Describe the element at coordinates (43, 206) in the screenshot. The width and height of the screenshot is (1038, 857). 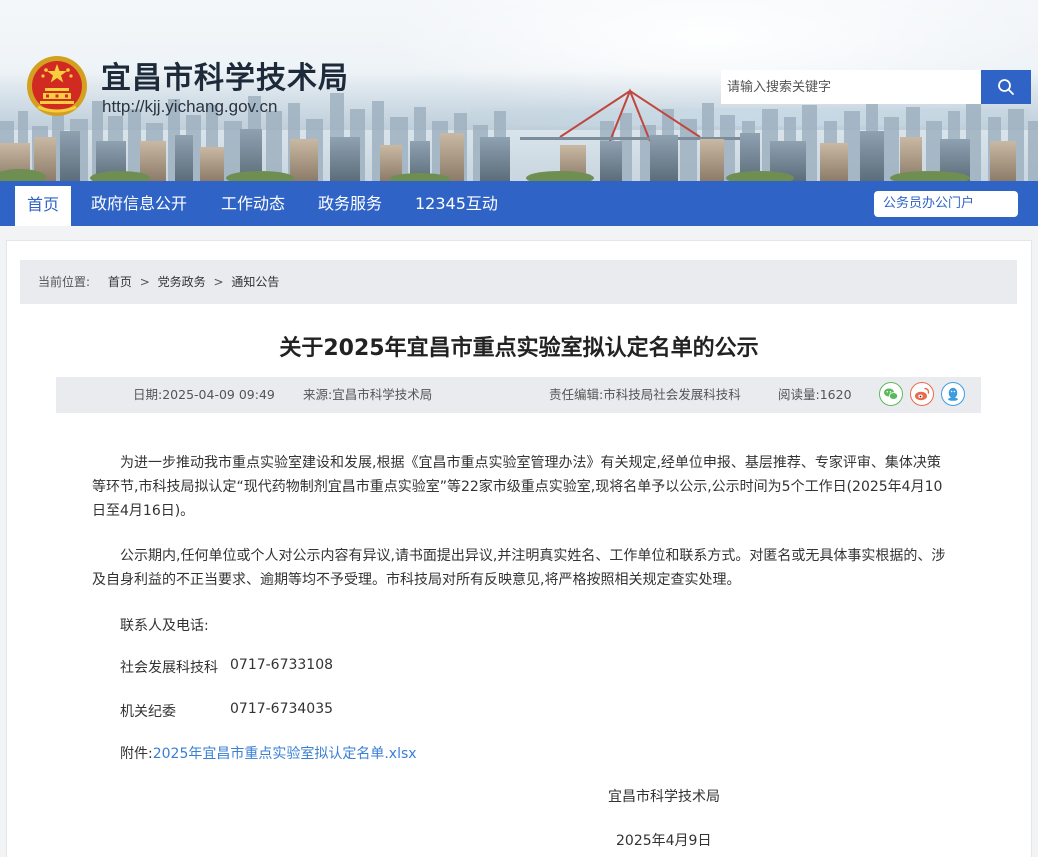
I see `nav-item-home: 首页` at that location.